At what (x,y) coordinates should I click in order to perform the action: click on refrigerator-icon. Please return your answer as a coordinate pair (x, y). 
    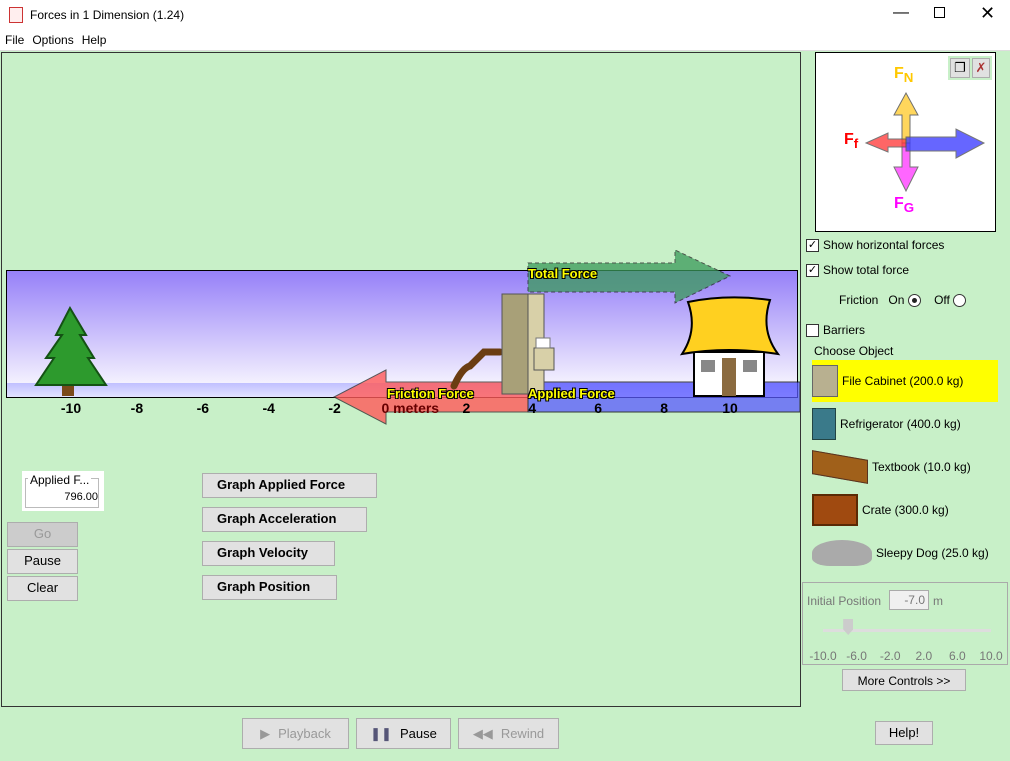
    Looking at the image, I should click on (824, 424).